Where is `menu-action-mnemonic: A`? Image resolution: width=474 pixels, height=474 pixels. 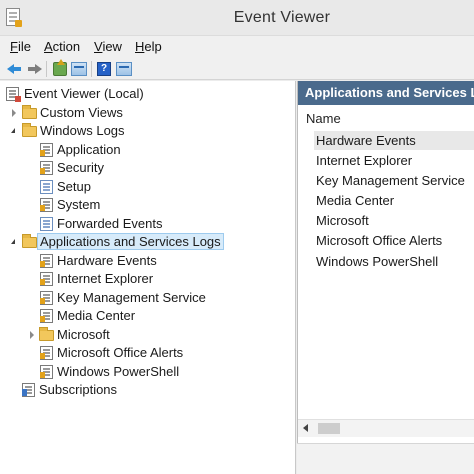
menu-action-mnemonic: A is located at coordinates (48, 46).